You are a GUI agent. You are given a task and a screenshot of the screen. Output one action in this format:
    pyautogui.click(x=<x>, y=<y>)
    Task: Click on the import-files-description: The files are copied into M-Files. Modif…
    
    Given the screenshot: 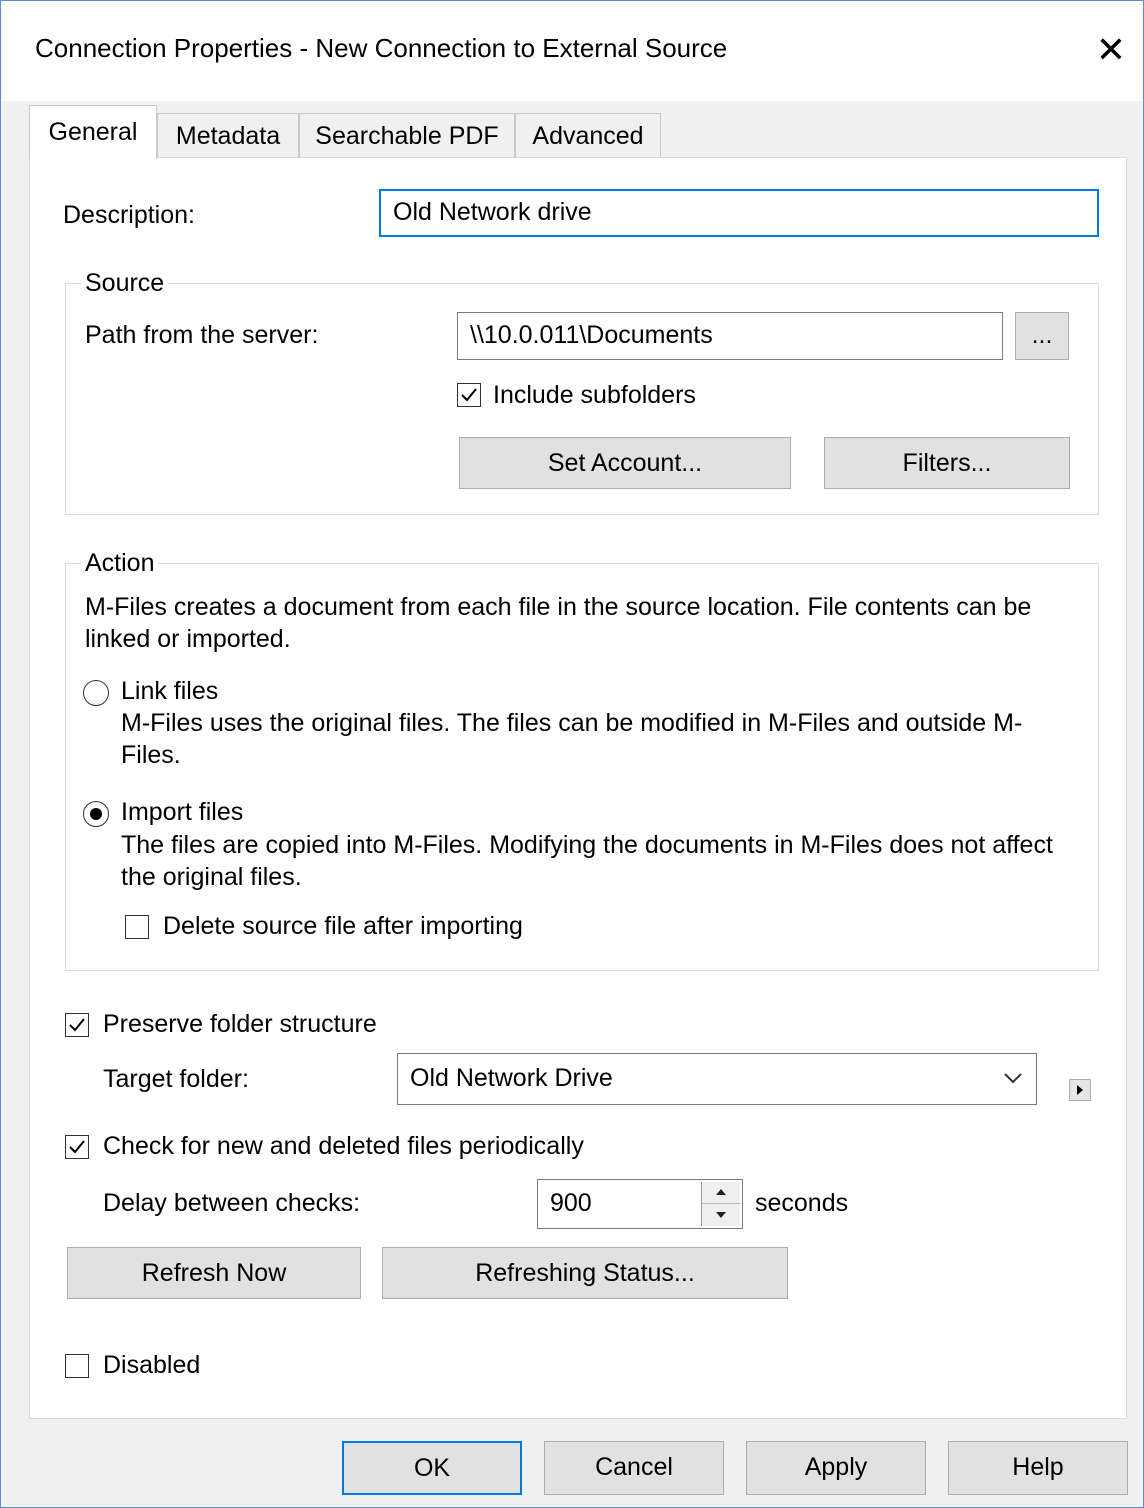 What is the action you would take?
    pyautogui.click(x=587, y=861)
    